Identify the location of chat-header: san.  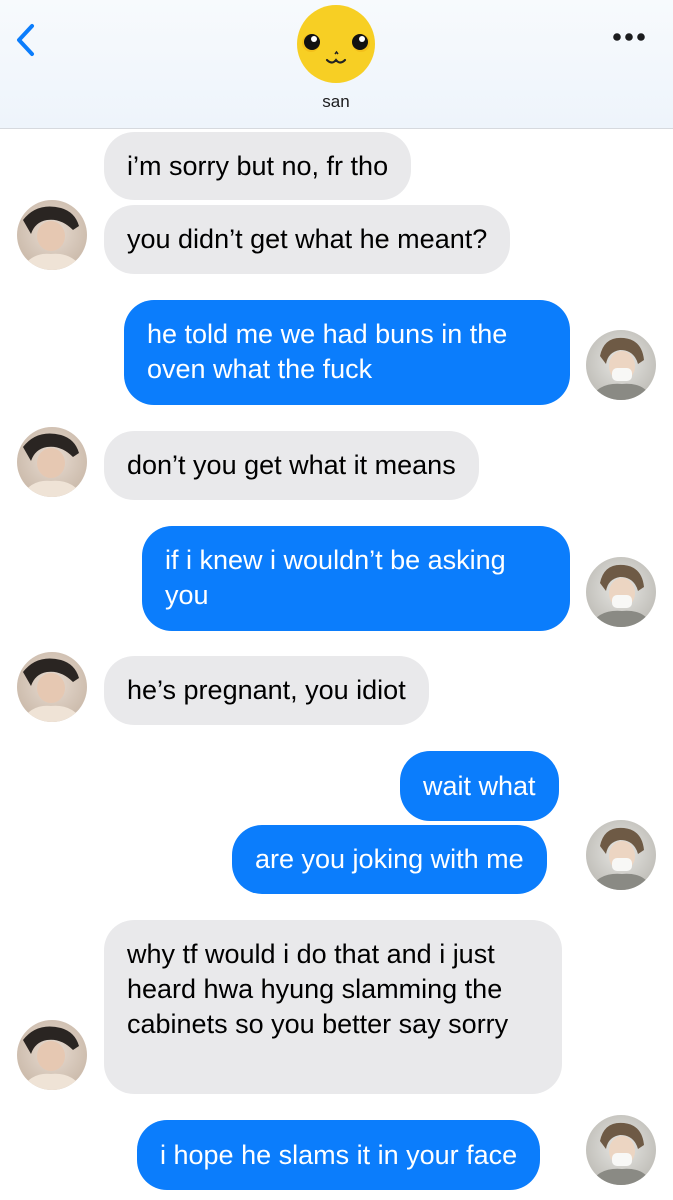
(336, 64).